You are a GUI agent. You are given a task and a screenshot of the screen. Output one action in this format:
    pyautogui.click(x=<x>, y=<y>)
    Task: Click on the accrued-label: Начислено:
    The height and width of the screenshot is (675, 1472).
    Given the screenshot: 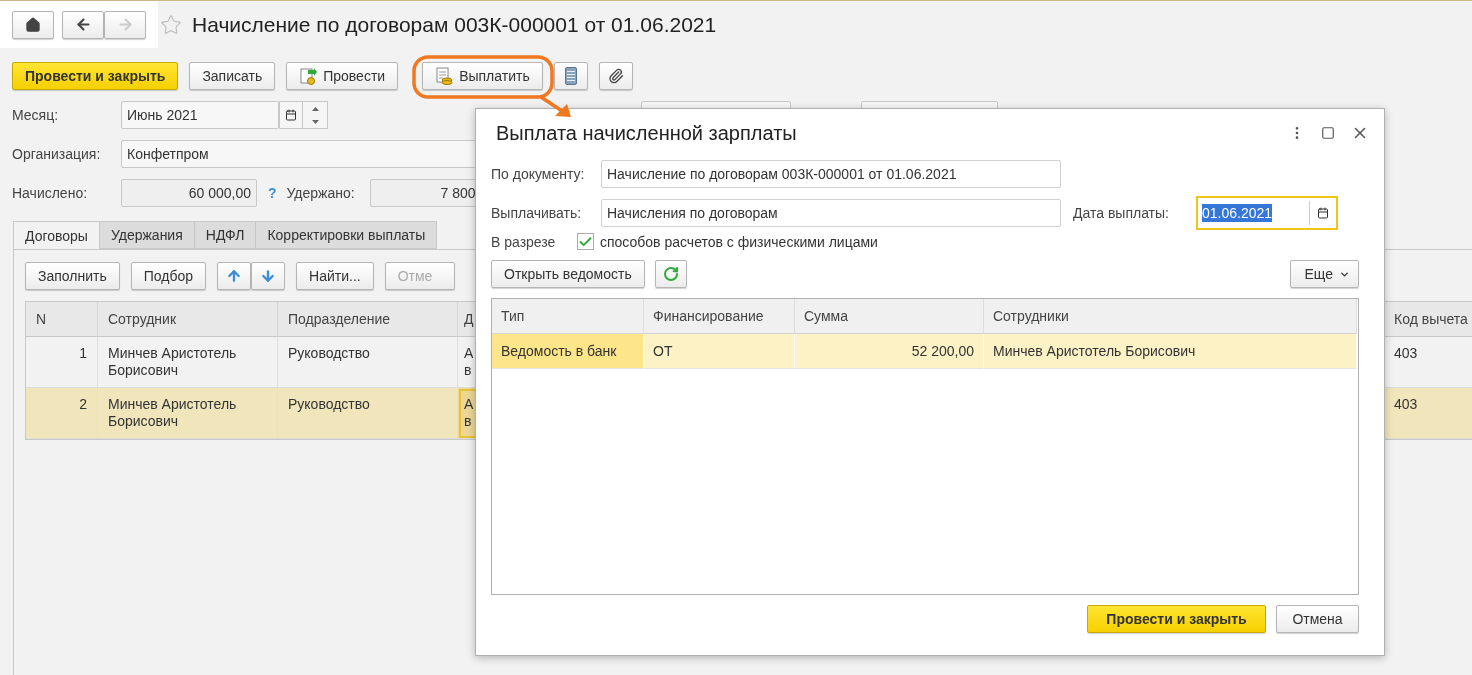 What is the action you would take?
    pyautogui.click(x=50, y=193)
    